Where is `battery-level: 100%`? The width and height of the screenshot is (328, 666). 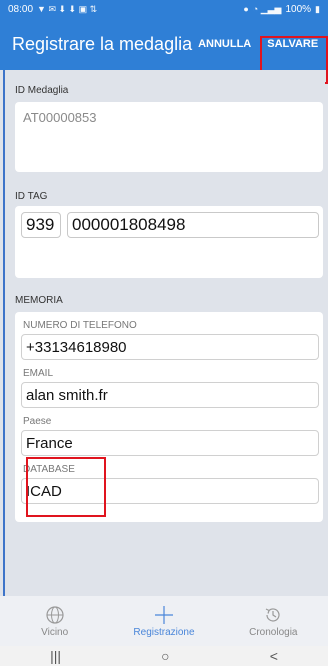
battery-level: 100% is located at coordinates (298, 9).